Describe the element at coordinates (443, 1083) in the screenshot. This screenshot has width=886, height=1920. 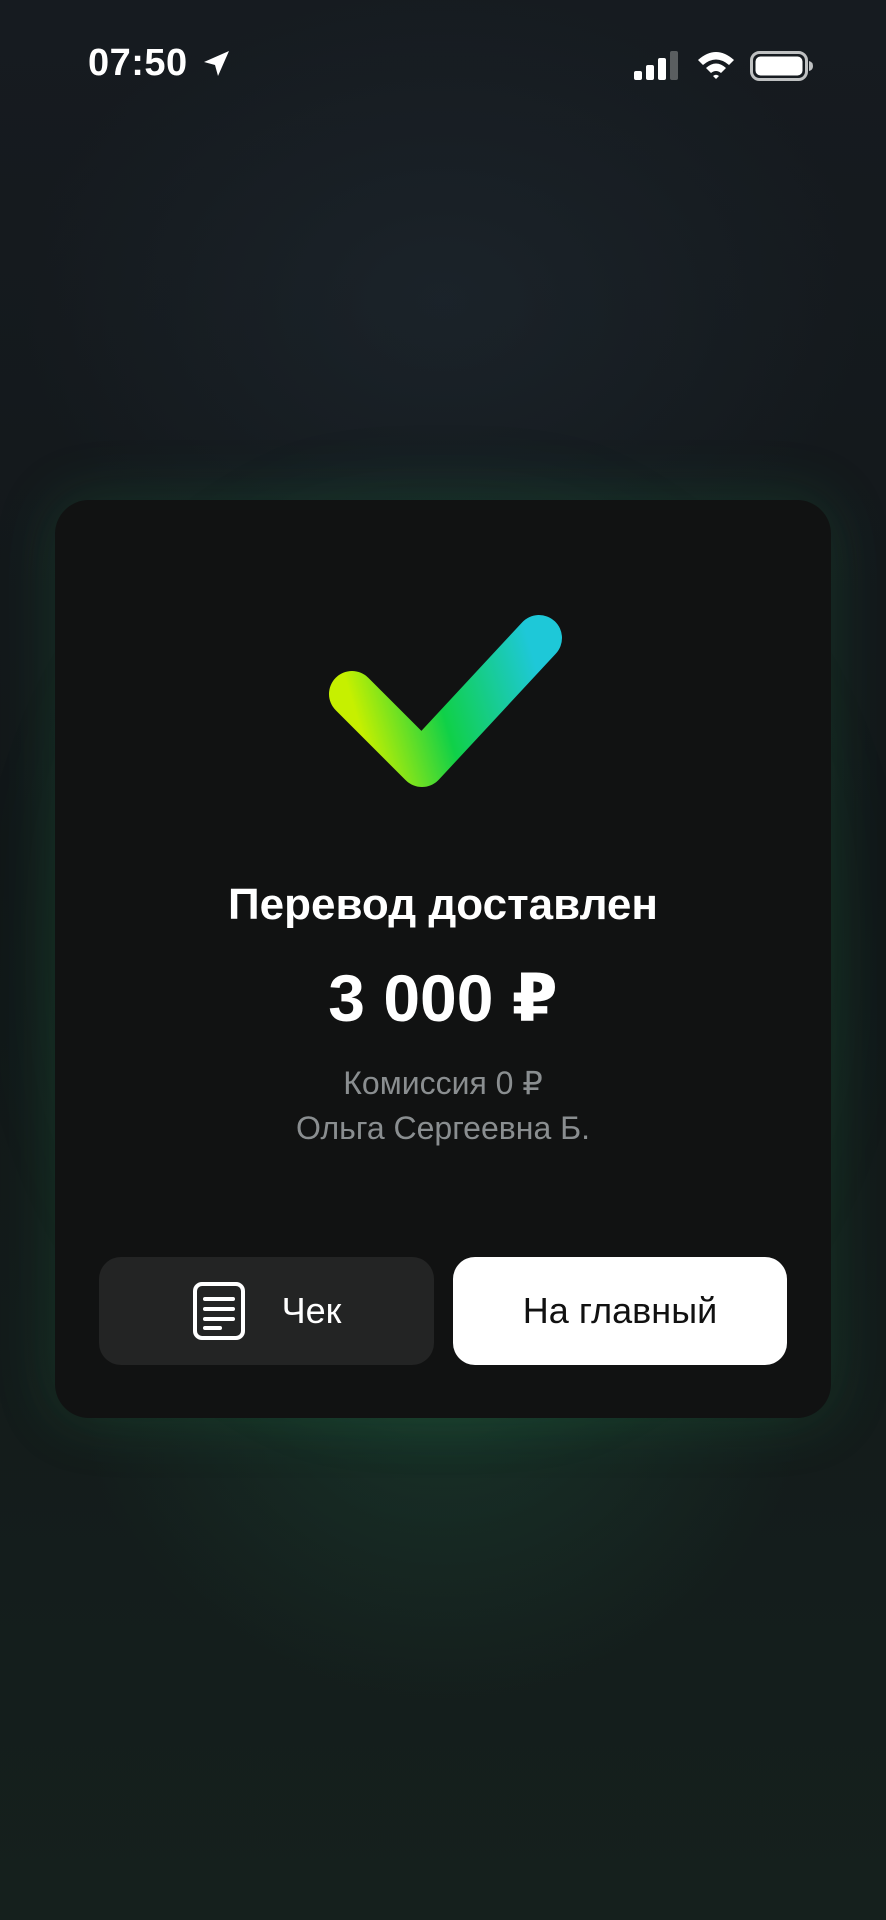
I see `commission-text: Комиссия 0 ₽` at that location.